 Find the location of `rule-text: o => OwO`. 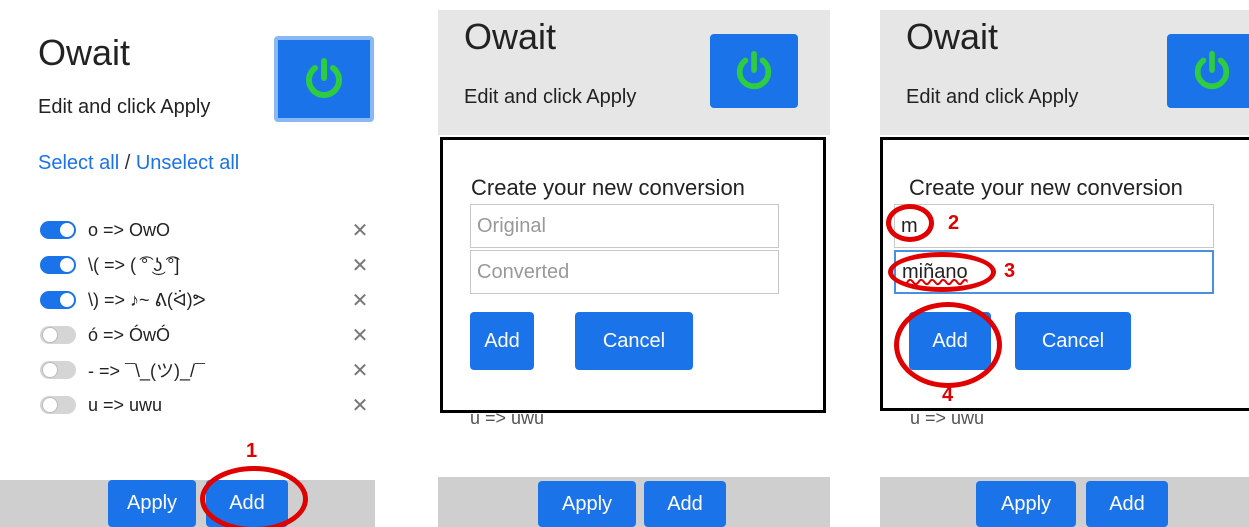

rule-text: o => OwO is located at coordinates (129, 229).